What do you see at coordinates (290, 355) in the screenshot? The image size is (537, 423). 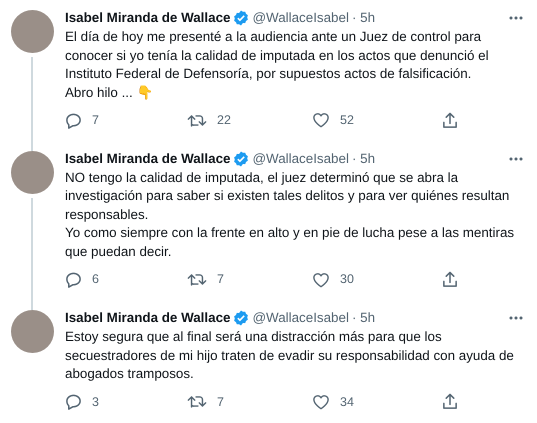 I see `tweet-text: Estoy segura que al final será una distracción más para que los secuestradores de mi hijo traten de evadir su responsabilidad con ayuda de abogados tramposos.` at bounding box center [290, 355].